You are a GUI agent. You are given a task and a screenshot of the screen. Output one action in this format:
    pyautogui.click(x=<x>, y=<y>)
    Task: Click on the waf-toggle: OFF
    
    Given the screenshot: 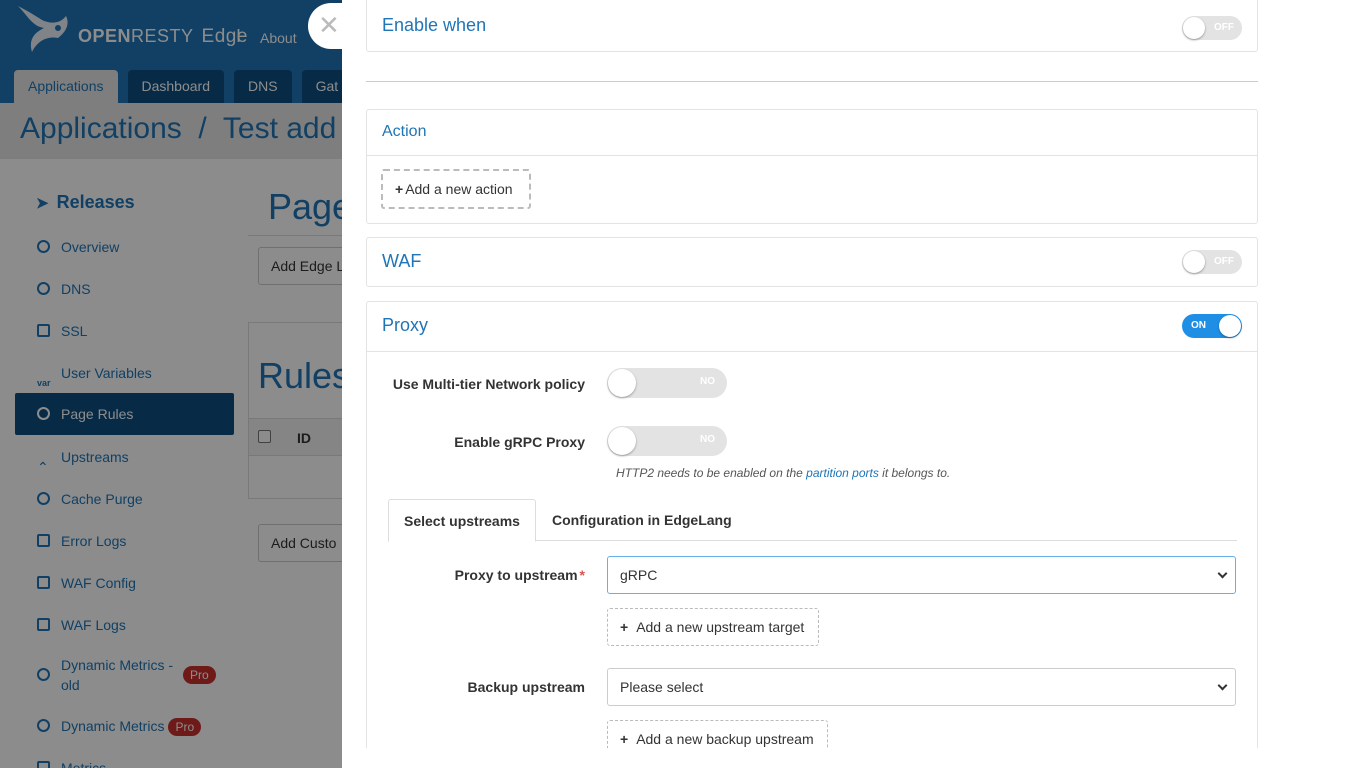 What is the action you would take?
    pyautogui.click(x=1212, y=262)
    